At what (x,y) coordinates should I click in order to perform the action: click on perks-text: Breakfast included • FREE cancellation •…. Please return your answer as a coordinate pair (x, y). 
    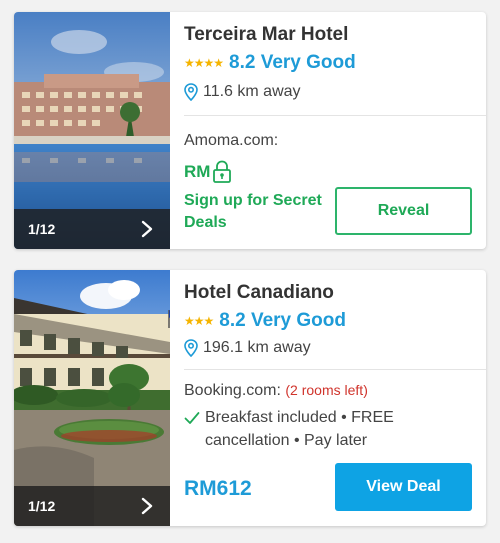
    Looking at the image, I should click on (299, 429).